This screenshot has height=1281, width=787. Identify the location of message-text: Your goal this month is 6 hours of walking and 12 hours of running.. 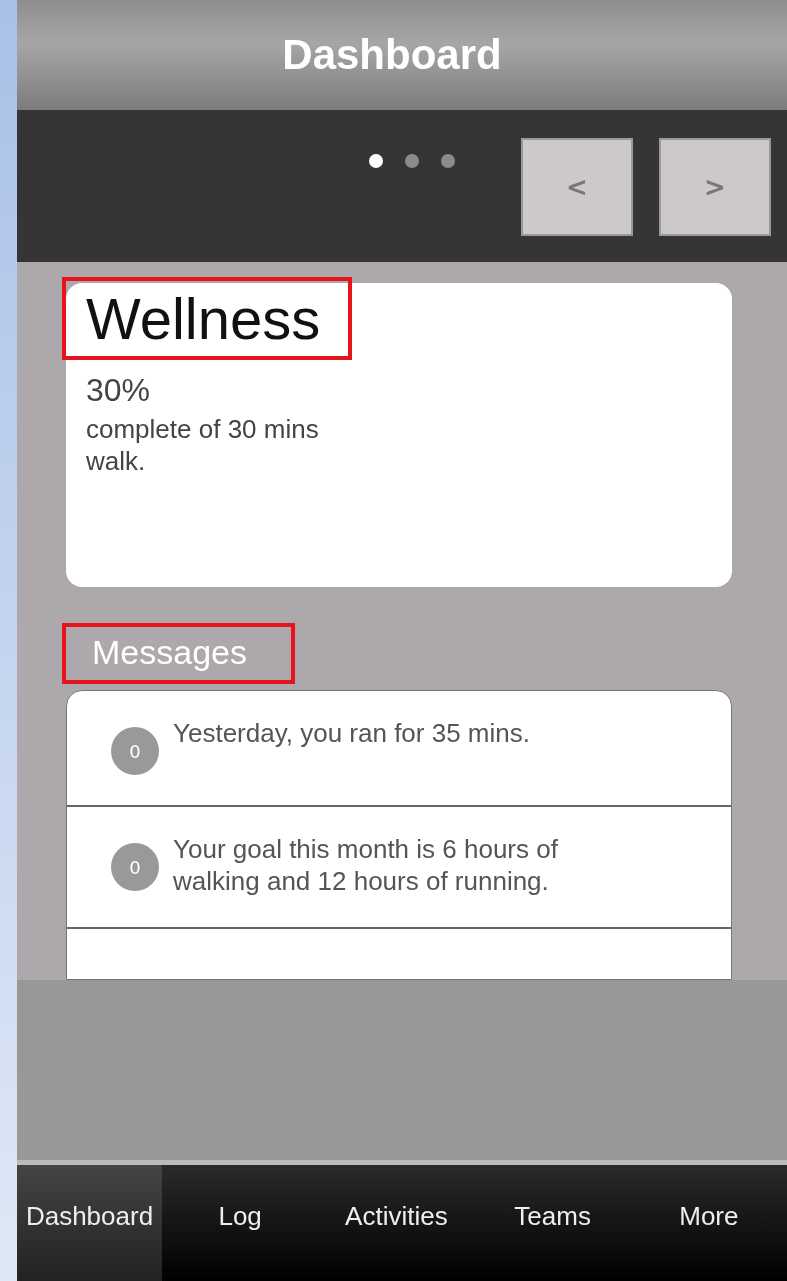
(366, 865).